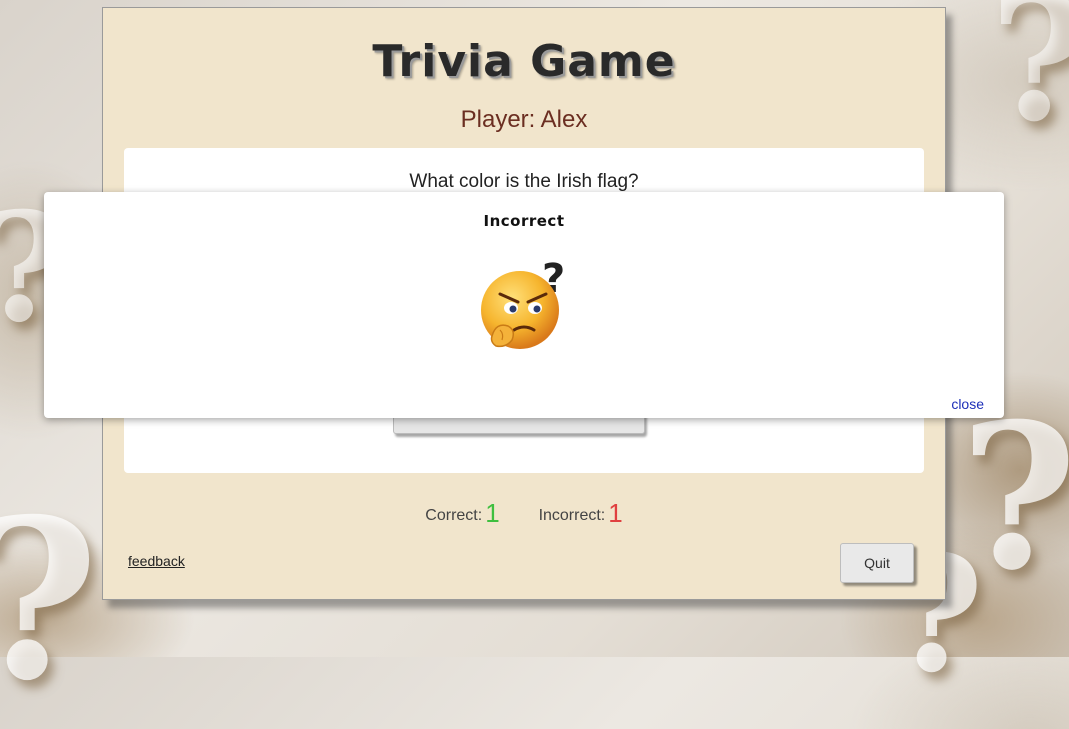  What do you see at coordinates (524, 181) in the screenshot?
I see `question-text: What color is the Irish flag?` at bounding box center [524, 181].